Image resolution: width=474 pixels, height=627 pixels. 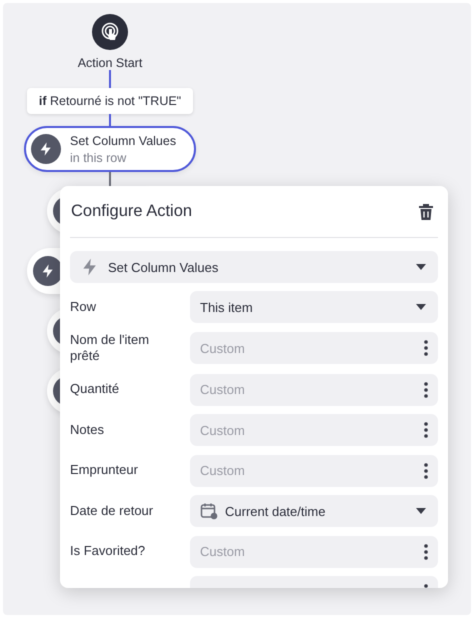 What do you see at coordinates (104, 471) in the screenshot?
I see `field-label: Emprunteur` at bounding box center [104, 471].